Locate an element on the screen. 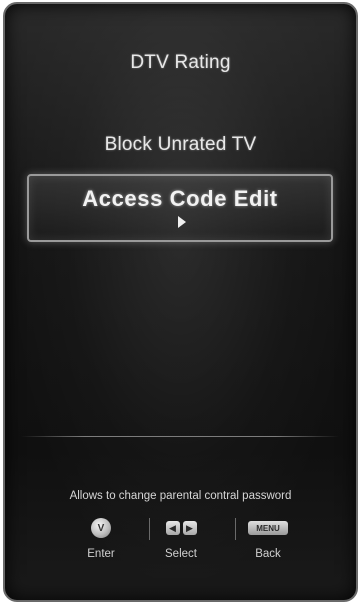 This screenshot has height=606, width=362. left-arrow-icon: ◀ is located at coordinates (172, 528).